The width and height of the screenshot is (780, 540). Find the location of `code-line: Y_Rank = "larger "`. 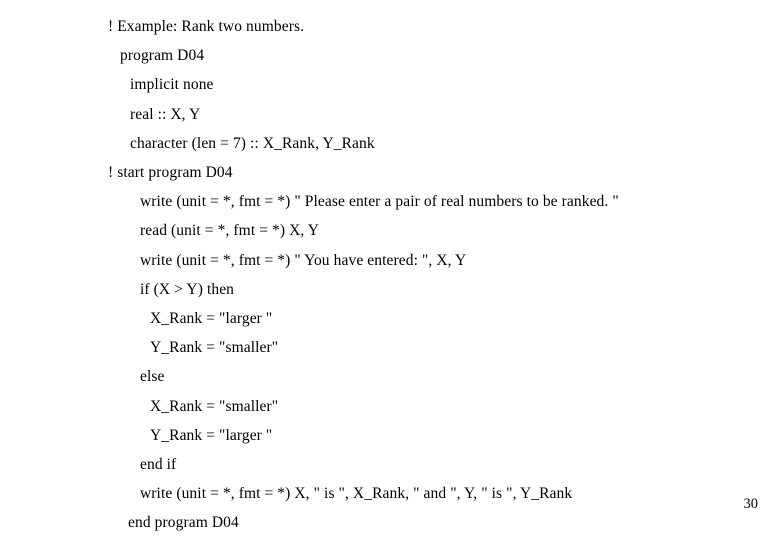

code-line: Y_Rank = "larger " is located at coordinates (211, 435).